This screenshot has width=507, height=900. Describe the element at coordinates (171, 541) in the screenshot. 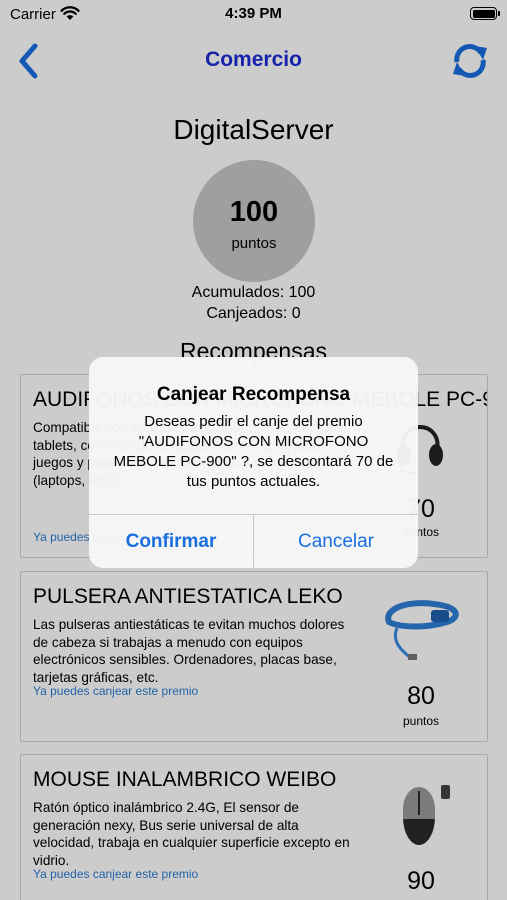

I see `confirm-button: Confirmar` at that location.